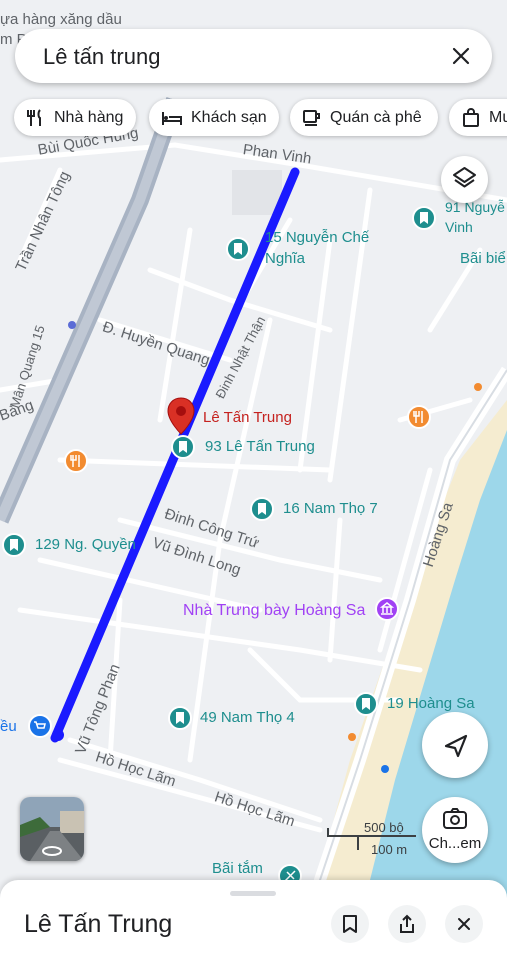 The height and width of the screenshot is (960, 507). I want to click on place-49-nam-tho: 49 Nam Thọ 4, so click(247, 717).